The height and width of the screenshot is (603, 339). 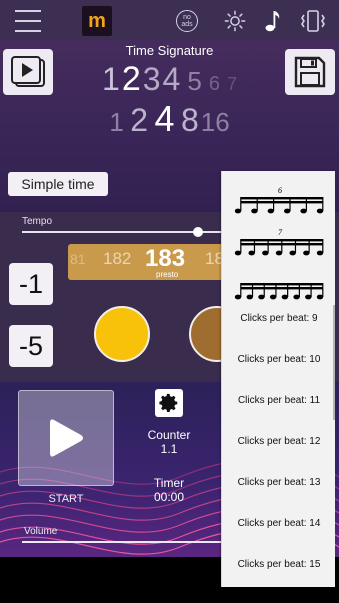 I want to click on numerator-option: 6, so click(x=214, y=84).